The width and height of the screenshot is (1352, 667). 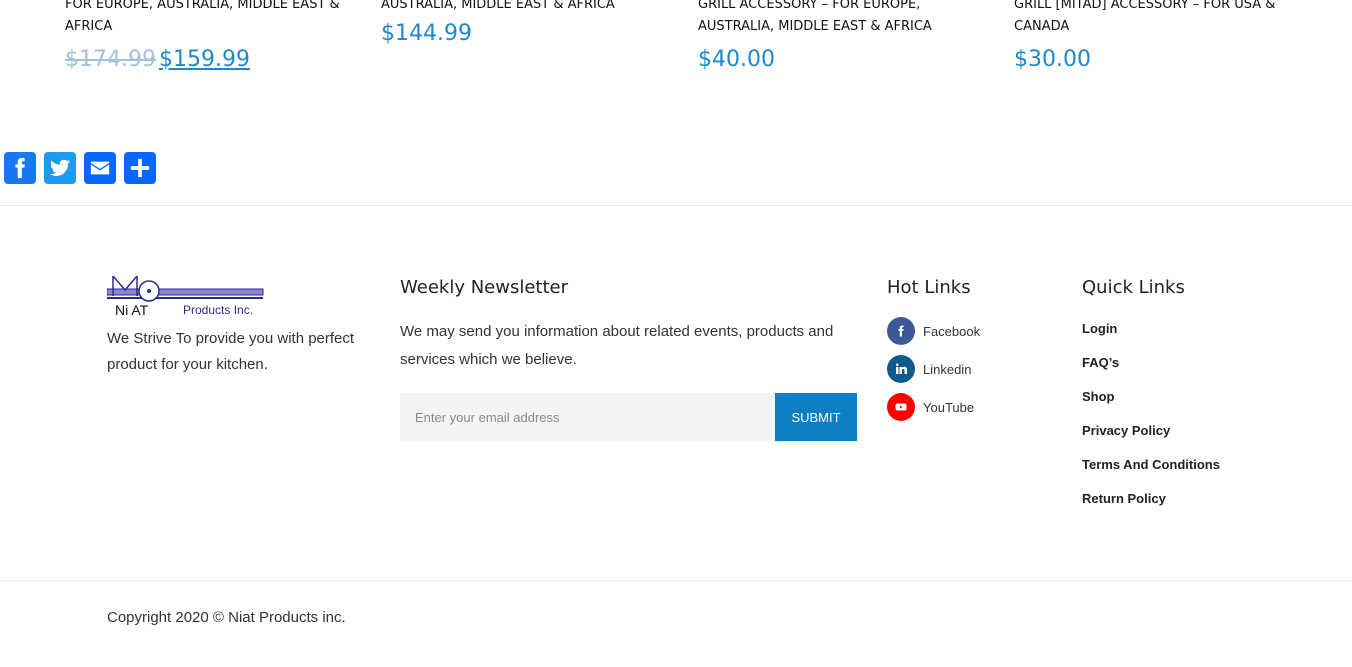 I want to click on newsletter-email-input, so click(x=587, y=417).